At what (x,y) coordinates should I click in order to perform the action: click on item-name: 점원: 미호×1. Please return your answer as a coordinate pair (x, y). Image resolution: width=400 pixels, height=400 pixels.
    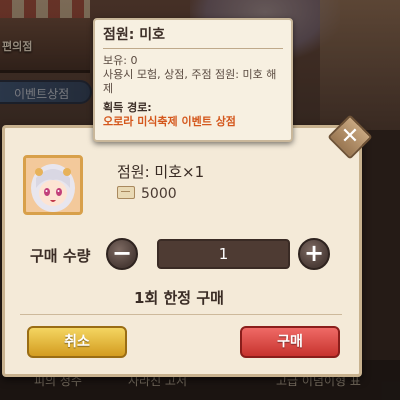
    Looking at the image, I should click on (161, 172).